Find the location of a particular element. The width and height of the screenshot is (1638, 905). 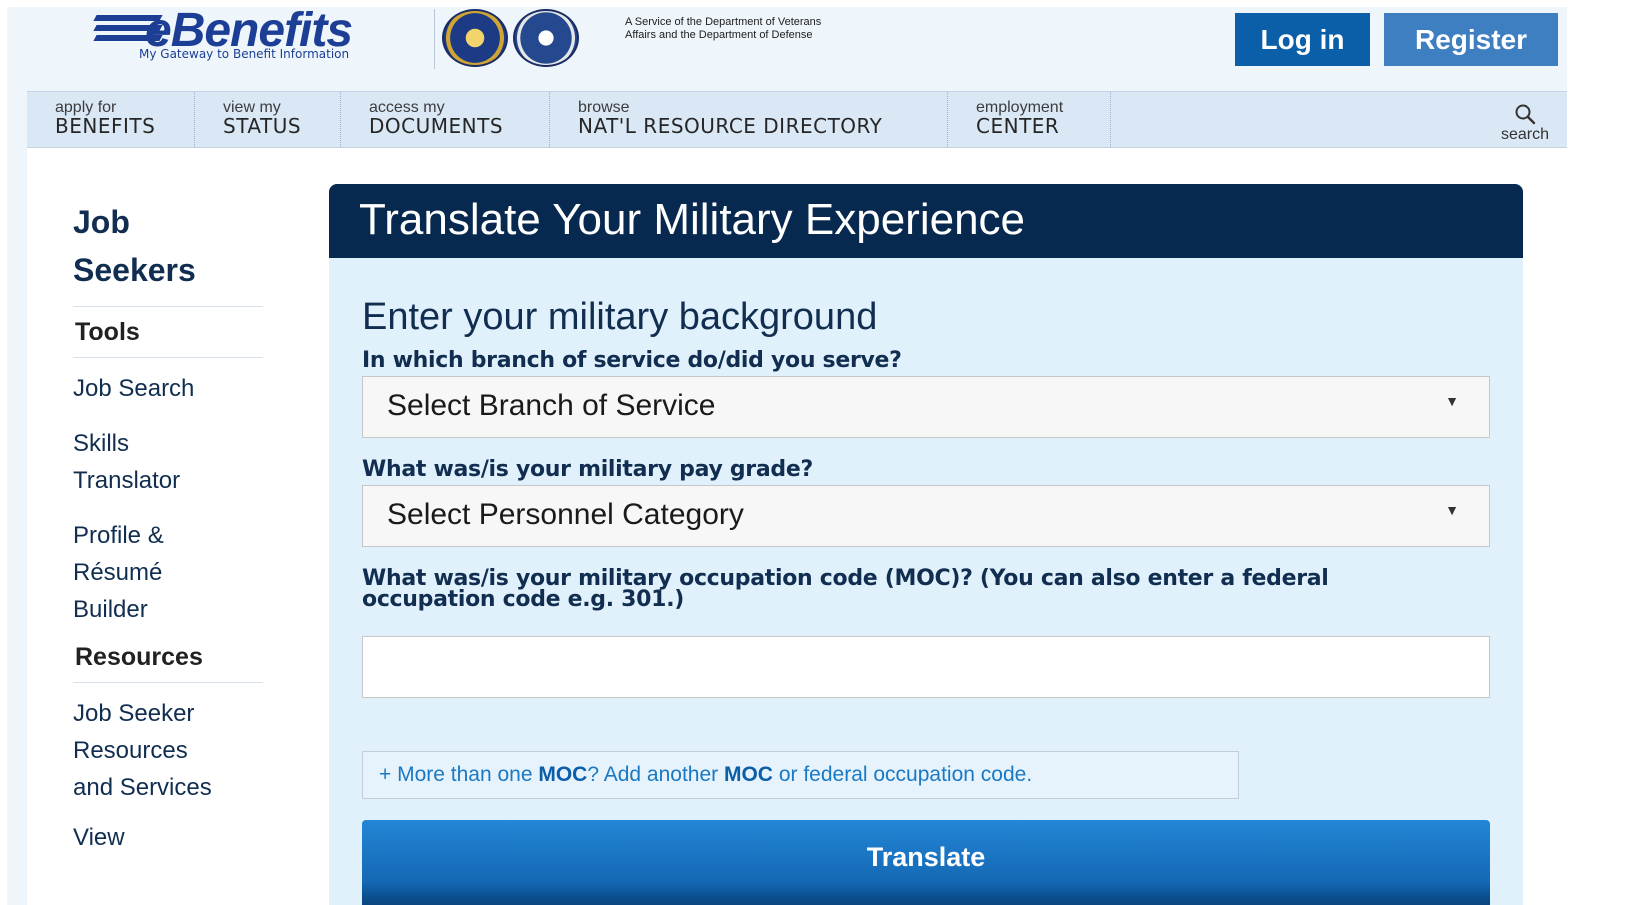

sidebar-link-view: View is located at coordinates (178, 840).